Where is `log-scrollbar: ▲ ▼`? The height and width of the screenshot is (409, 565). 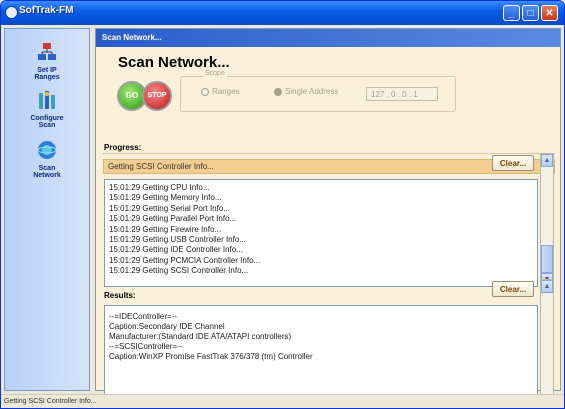
log-scrollbar: ▲ ▼ is located at coordinates (547, 220).